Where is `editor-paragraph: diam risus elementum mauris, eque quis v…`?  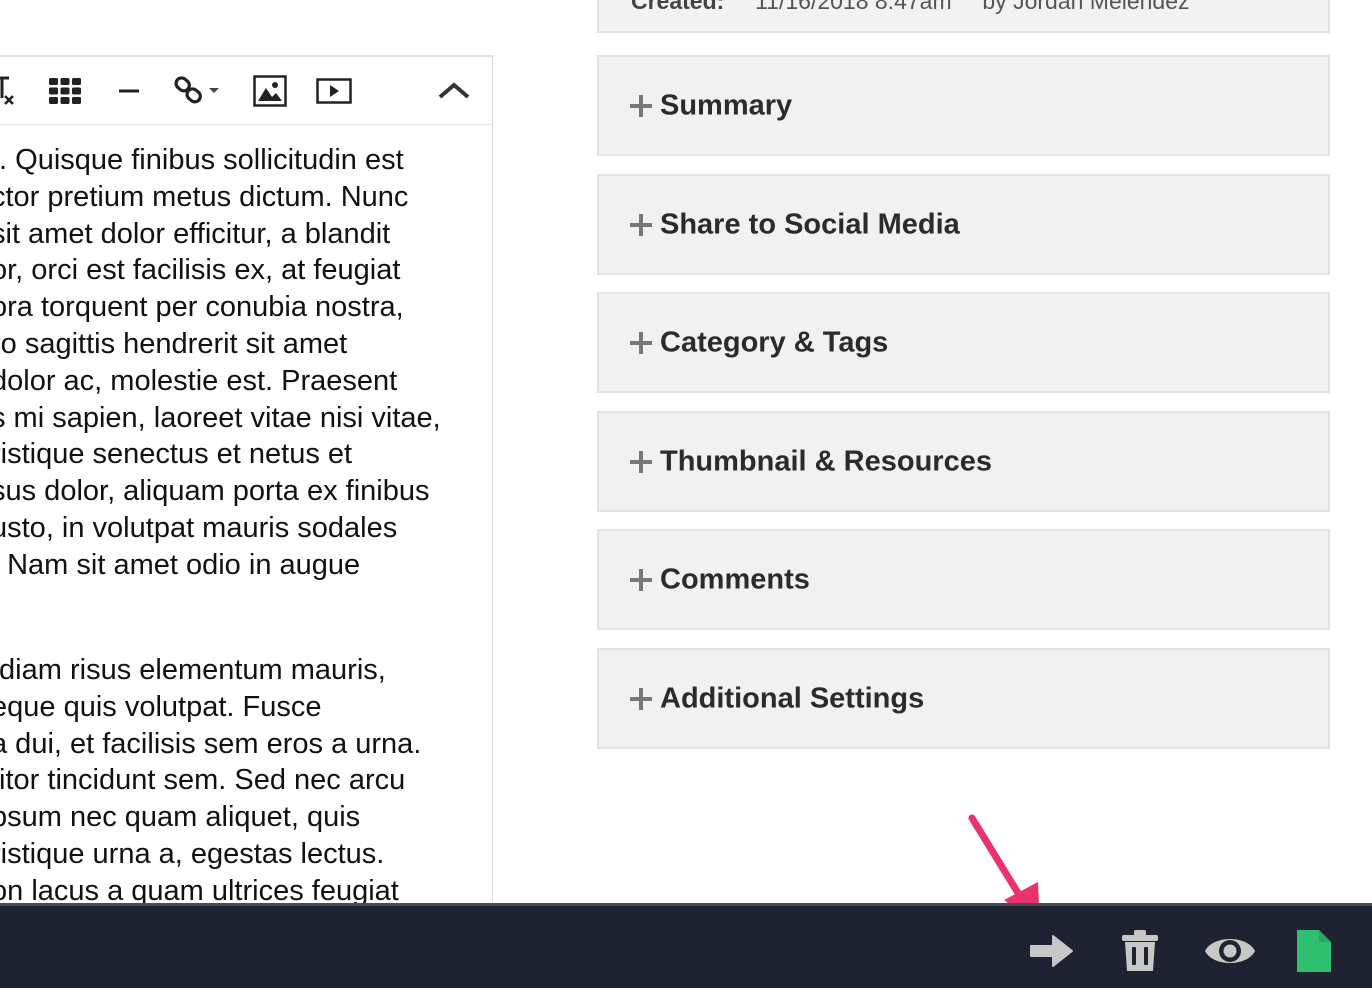 editor-paragraph: diam risus elementum mauris, eque quis v… is located at coordinates (246, 778).